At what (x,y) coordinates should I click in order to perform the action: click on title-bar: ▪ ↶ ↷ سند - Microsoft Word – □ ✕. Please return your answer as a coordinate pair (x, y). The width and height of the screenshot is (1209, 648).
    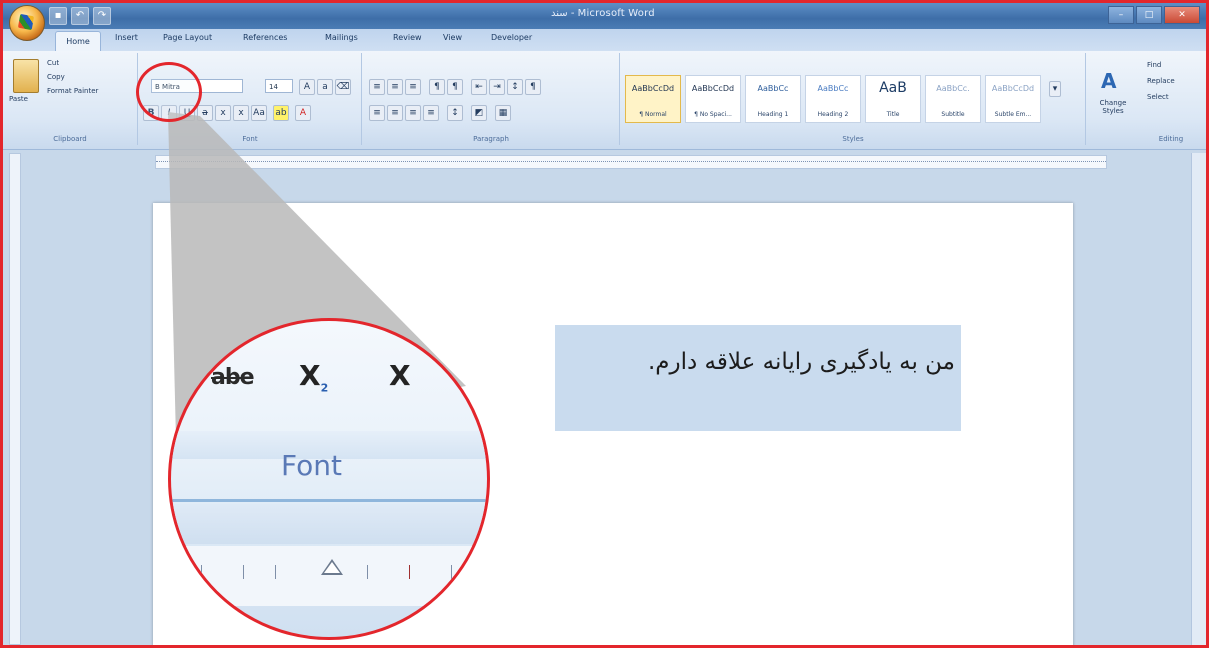
    Looking at the image, I should click on (604, 16).